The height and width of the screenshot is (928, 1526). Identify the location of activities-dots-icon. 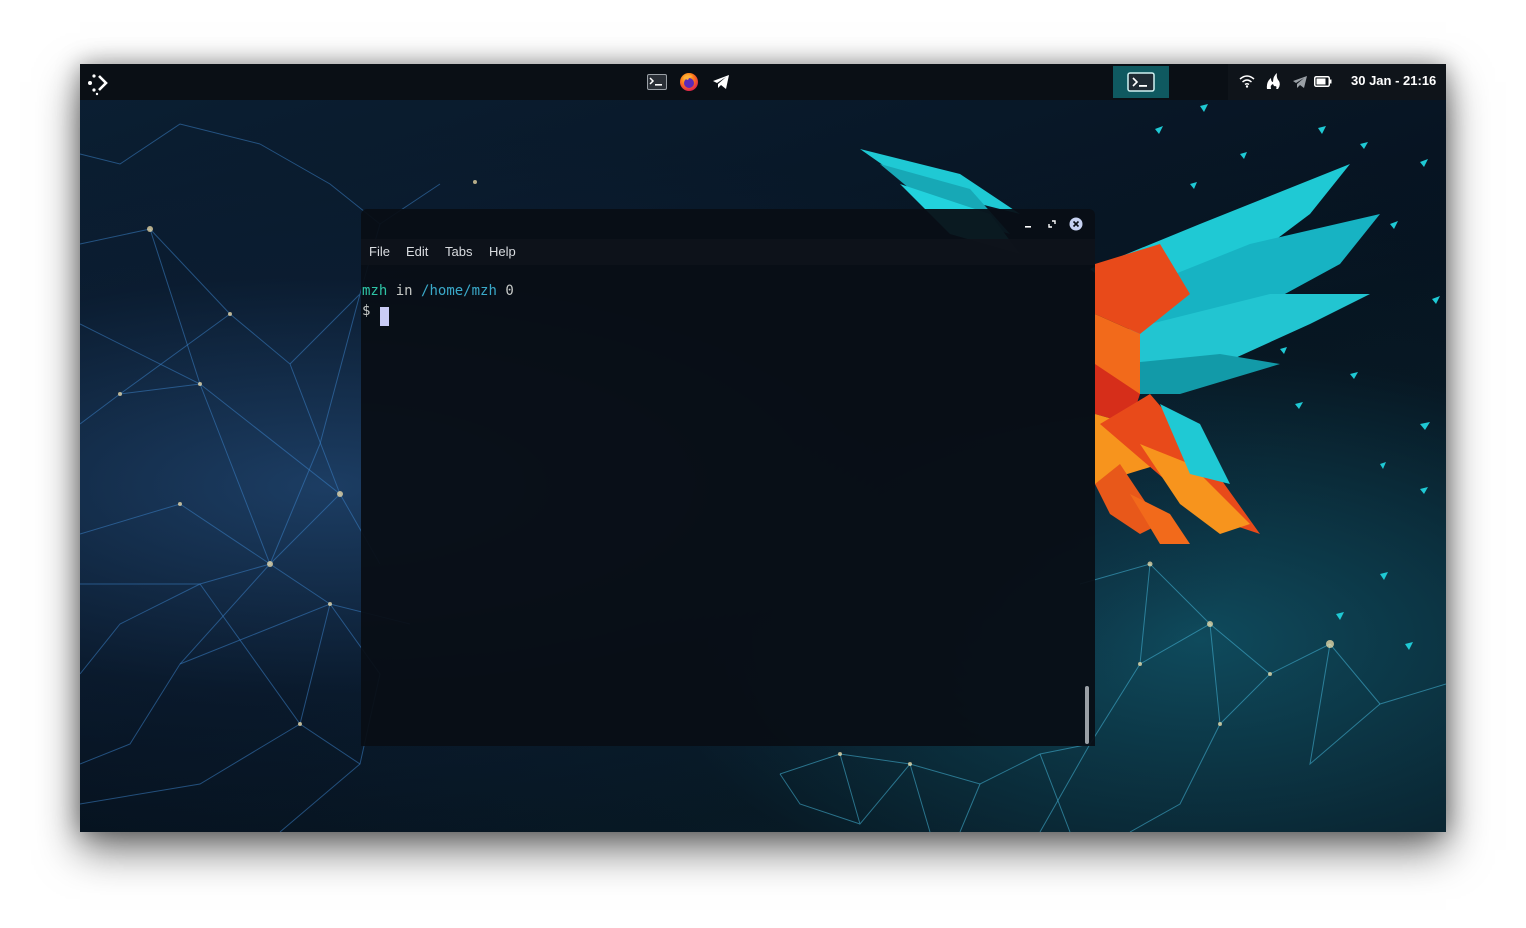
(98, 85).